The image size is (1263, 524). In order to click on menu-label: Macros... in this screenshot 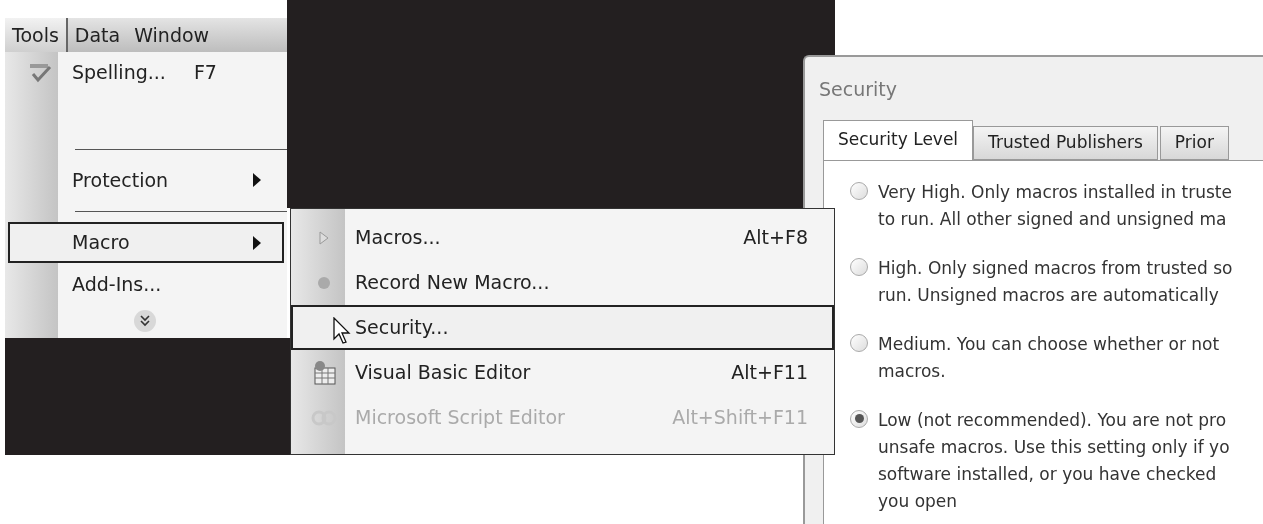, I will do `click(398, 238)`.